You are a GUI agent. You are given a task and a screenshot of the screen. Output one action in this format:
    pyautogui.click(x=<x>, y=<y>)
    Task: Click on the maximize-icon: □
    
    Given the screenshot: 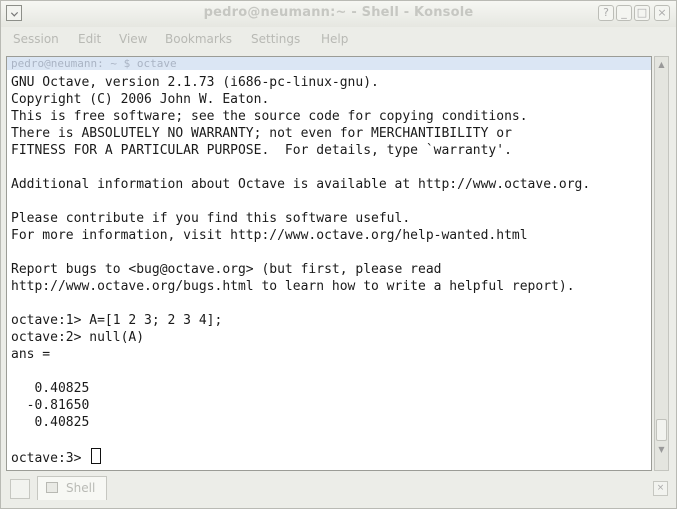 What is the action you would take?
    pyautogui.click(x=642, y=13)
    